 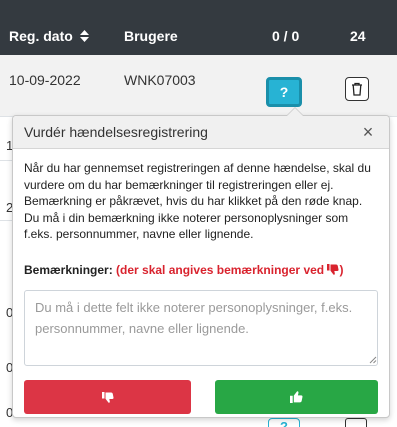 I want to click on thumbs-up-button, so click(x=296, y=397).